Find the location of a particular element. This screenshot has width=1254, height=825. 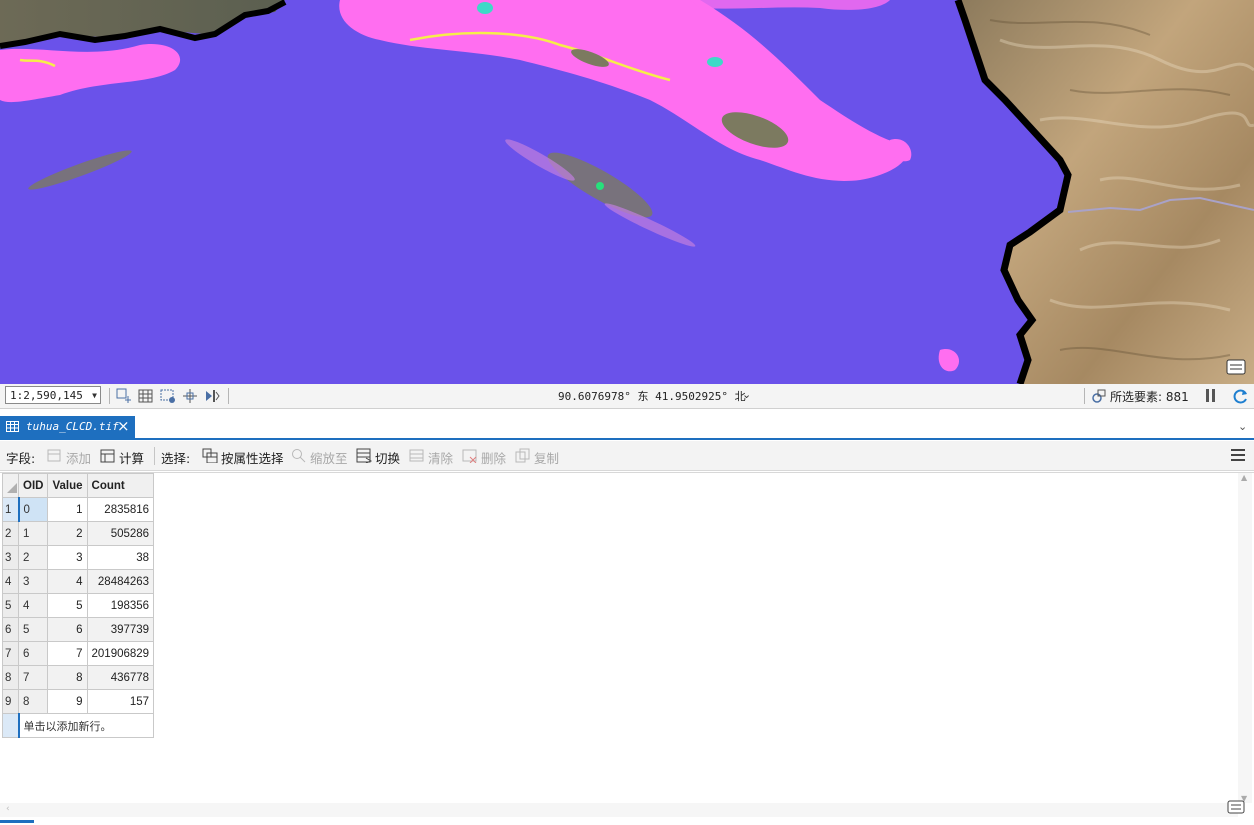

refresh-icon is located at coordinates (1241, 396).